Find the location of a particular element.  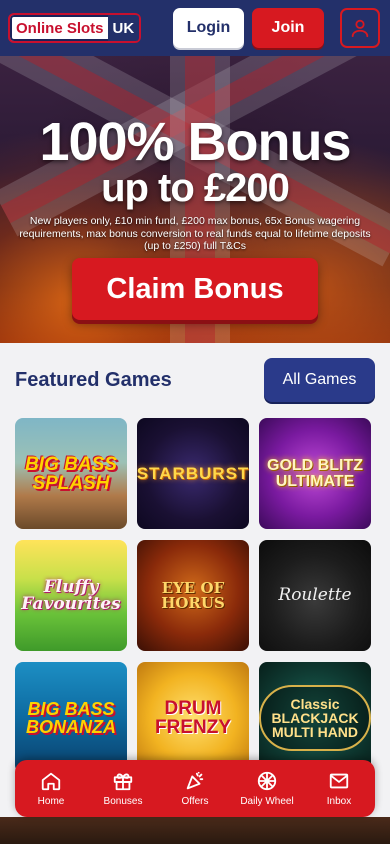

wheel-icon is located at coordinates (267, 781).